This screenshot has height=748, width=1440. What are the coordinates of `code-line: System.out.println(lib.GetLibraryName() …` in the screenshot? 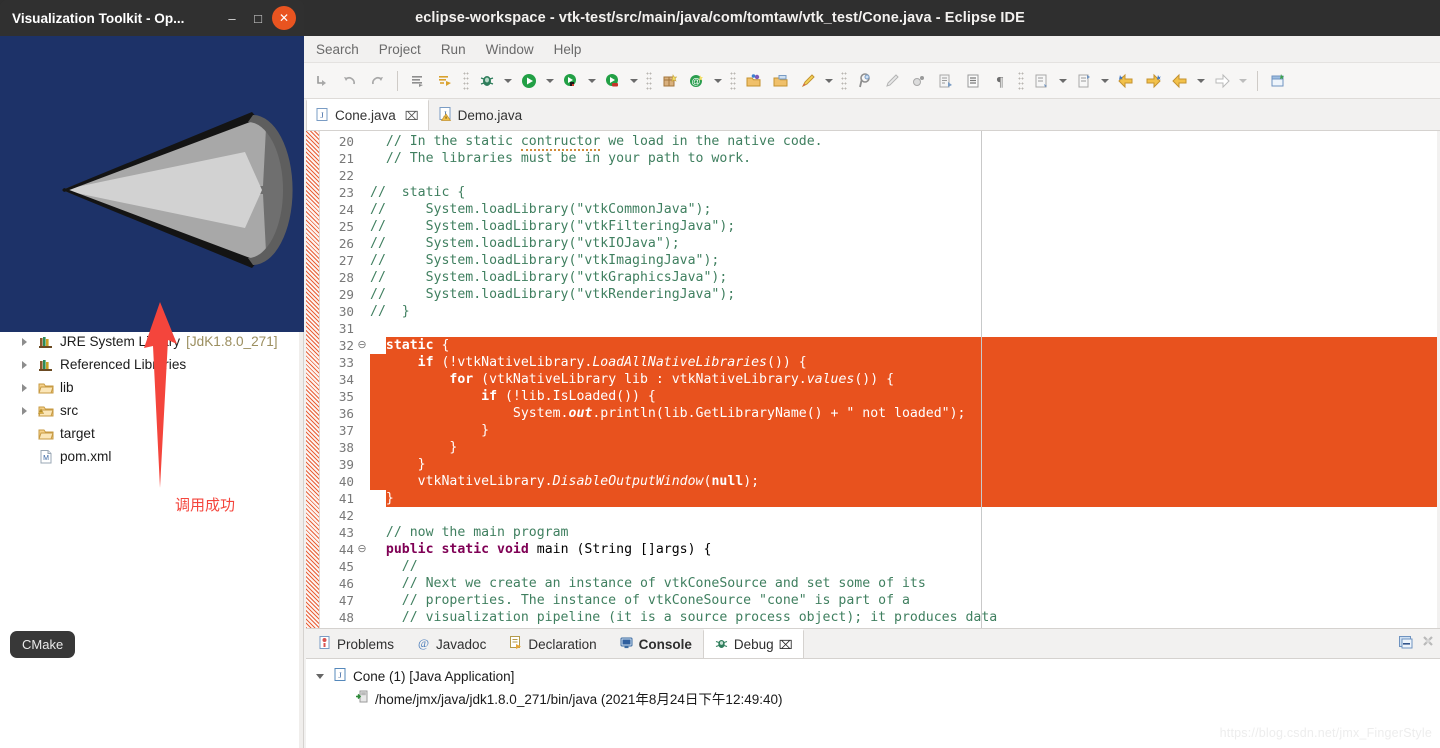 It's located at (668, 413).